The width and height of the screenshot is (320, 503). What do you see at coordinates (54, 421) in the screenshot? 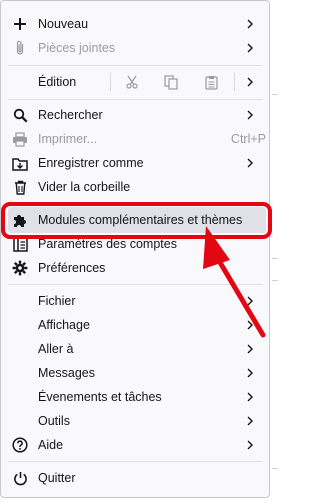
I see `menu-item-label: Outils` at bounding box center [54, 421].